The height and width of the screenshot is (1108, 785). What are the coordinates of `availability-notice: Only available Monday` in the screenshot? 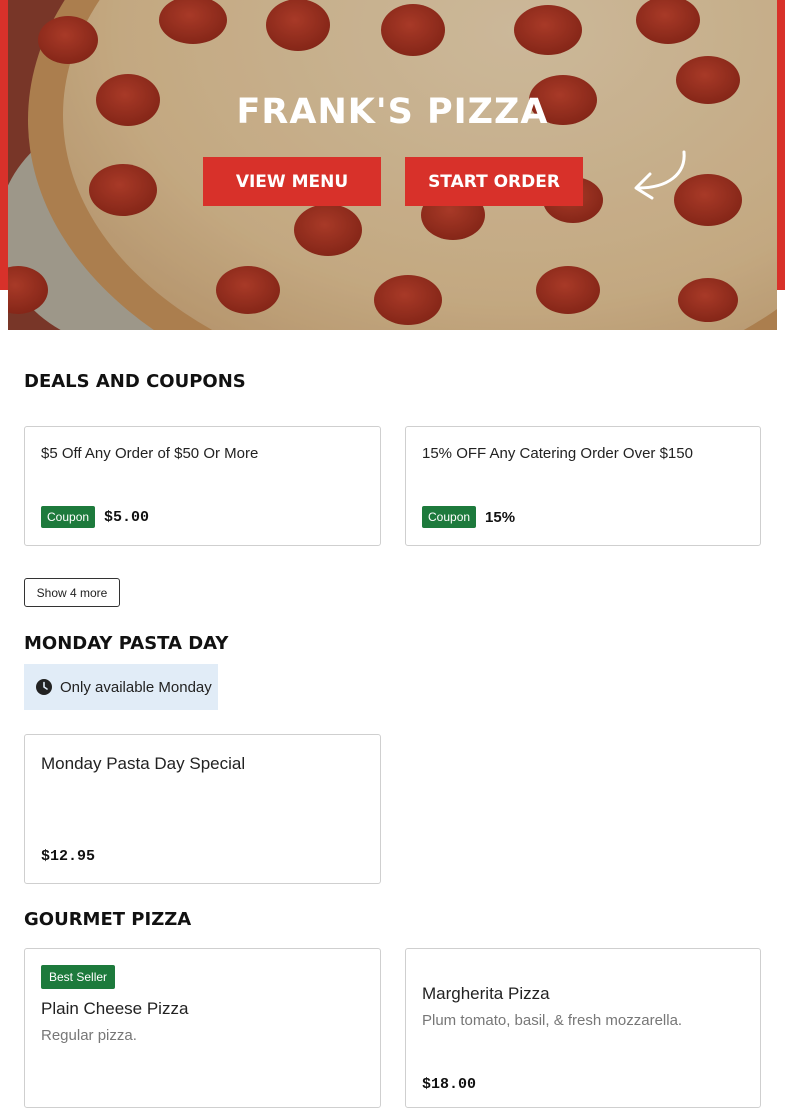 It's located at (121, 687).